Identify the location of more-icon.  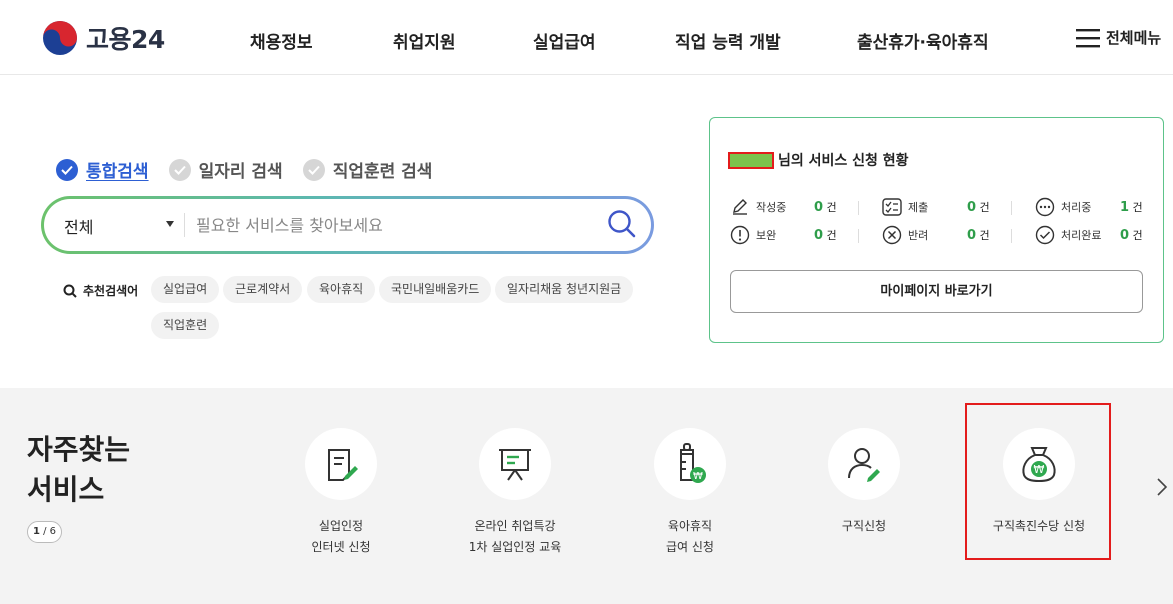
(1045, 207).